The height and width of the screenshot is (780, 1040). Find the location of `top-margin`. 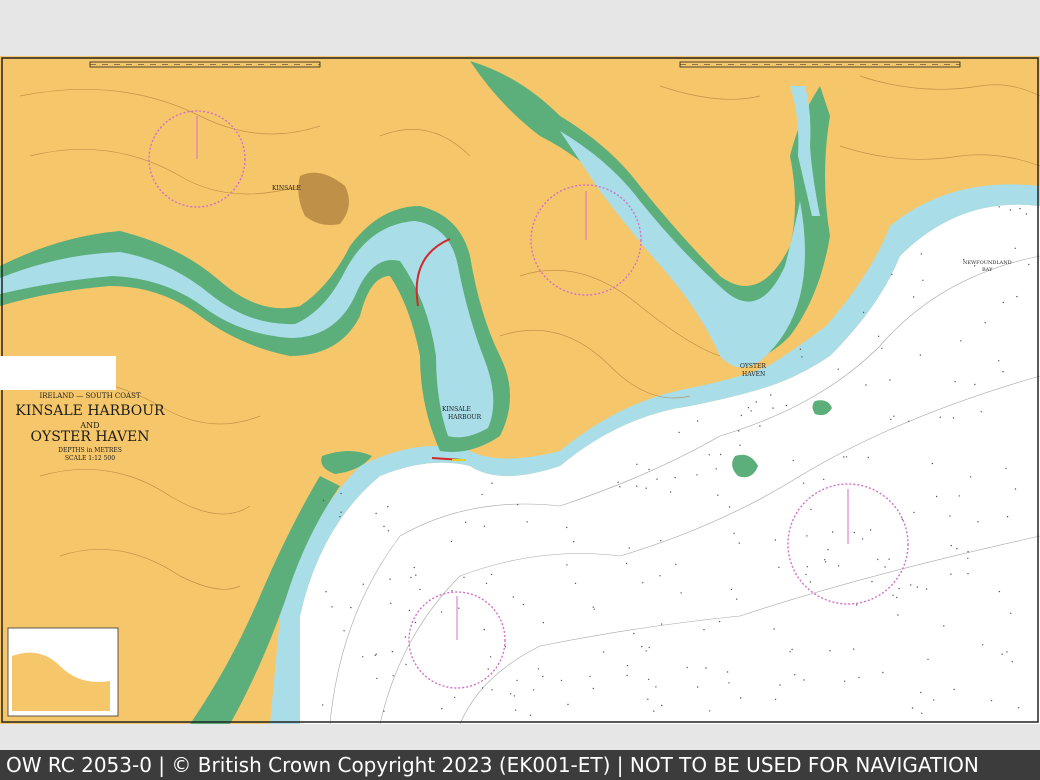

top-margin is located at coordinates (520, 28).